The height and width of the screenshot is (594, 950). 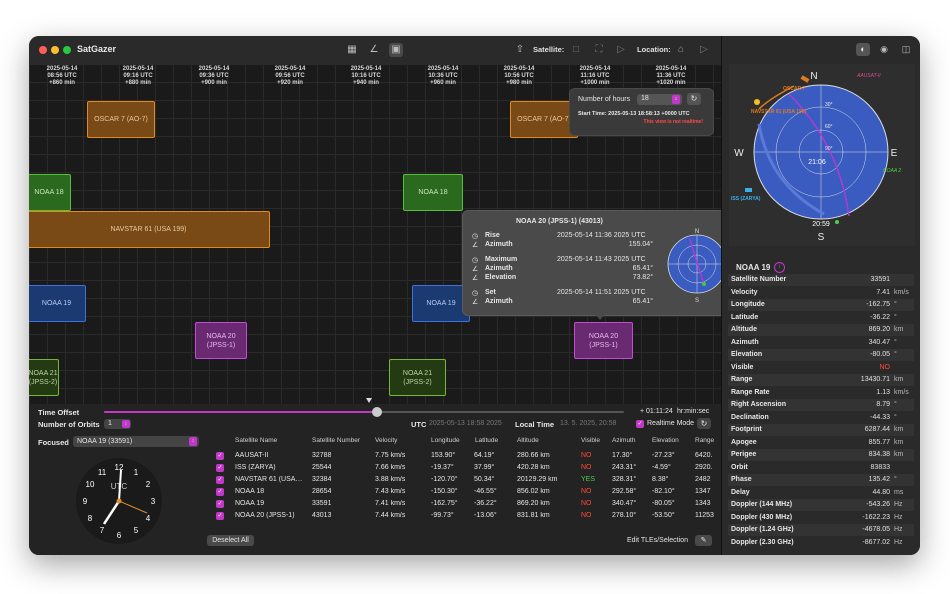 What do you see at coordinates (43, 50) in the screenshot?
I see `close-window-button` at bounding box center [43, 50].